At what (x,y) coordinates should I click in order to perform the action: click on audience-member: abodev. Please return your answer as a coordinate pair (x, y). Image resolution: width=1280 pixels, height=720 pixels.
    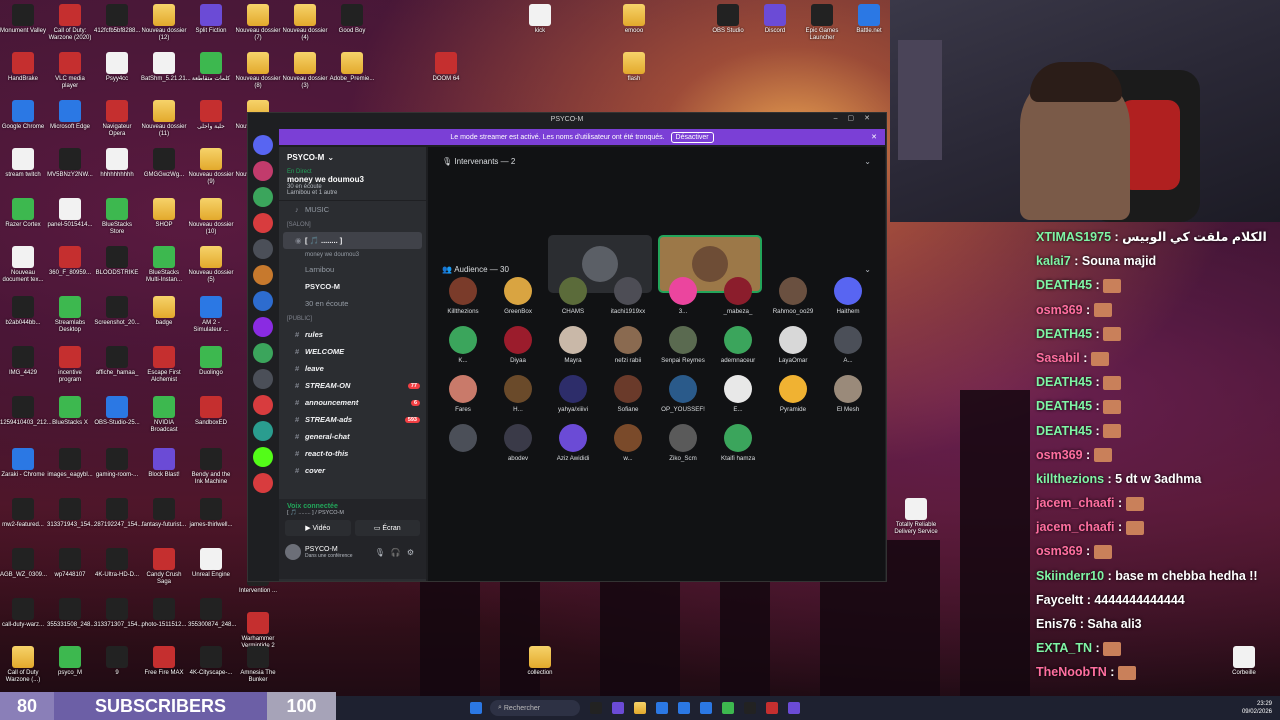
    Looking at the image, I should click on (518, 443).